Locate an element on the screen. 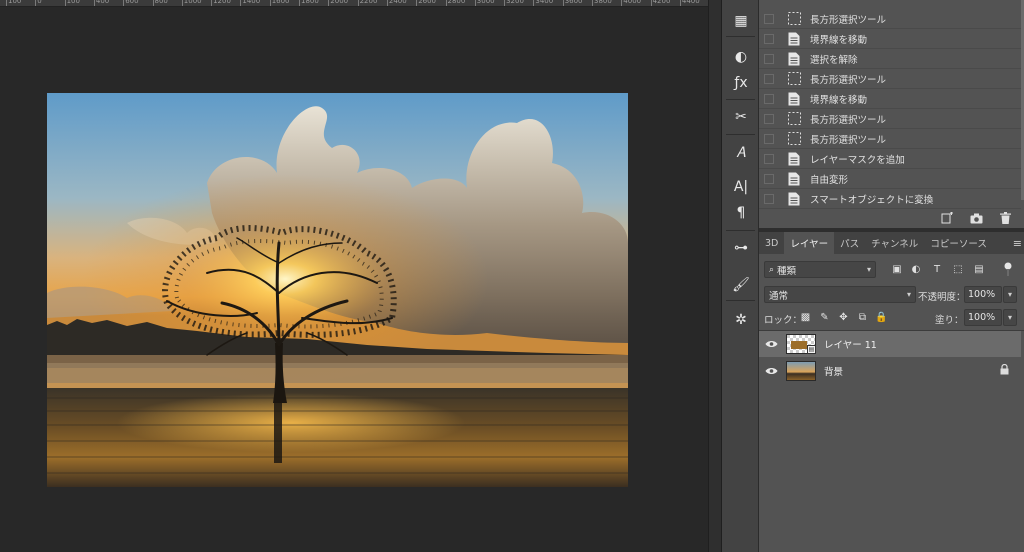 The image size is (1024, 552). ruler-label: 3800 is located at coordinates (603, 2).